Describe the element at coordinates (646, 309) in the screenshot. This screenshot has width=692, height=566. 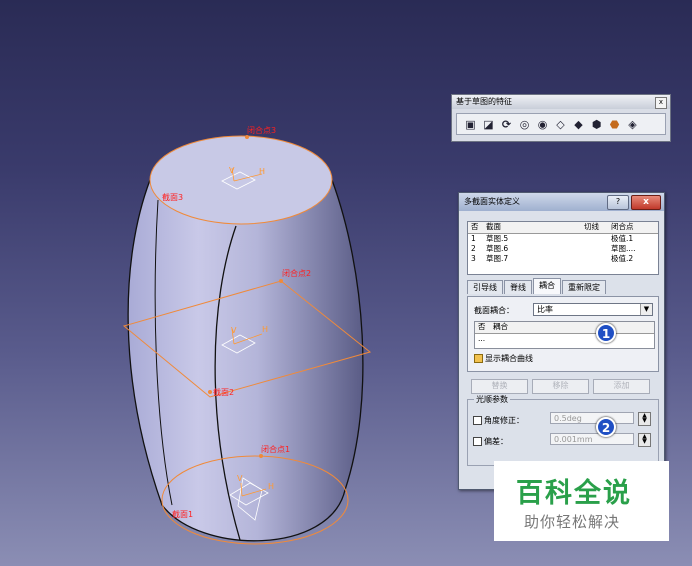
I see `chevron-down-icon: ▼` at that location.